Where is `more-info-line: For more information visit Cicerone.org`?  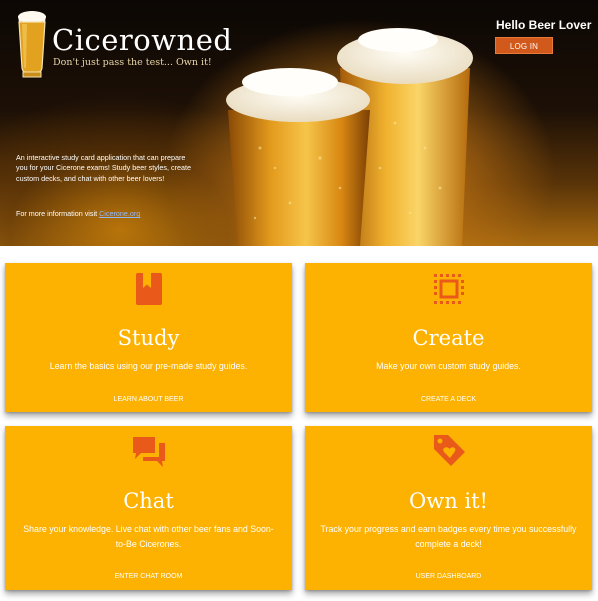 more-info-line: For more information visit Cicerone.org is located at coordinates (78, 213).